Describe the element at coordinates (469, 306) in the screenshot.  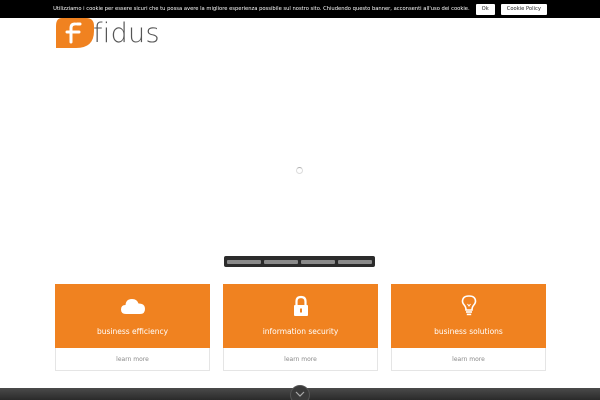
I see `lightbulb-icon` at that location.